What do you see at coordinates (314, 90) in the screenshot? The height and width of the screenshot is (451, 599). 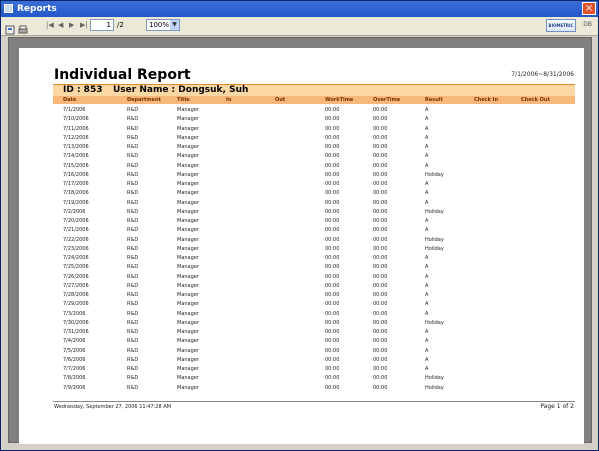 I see `employee-info-bar: ID : 853 User Name : Dongsuk, Suh` at bounding box center [314, 90].